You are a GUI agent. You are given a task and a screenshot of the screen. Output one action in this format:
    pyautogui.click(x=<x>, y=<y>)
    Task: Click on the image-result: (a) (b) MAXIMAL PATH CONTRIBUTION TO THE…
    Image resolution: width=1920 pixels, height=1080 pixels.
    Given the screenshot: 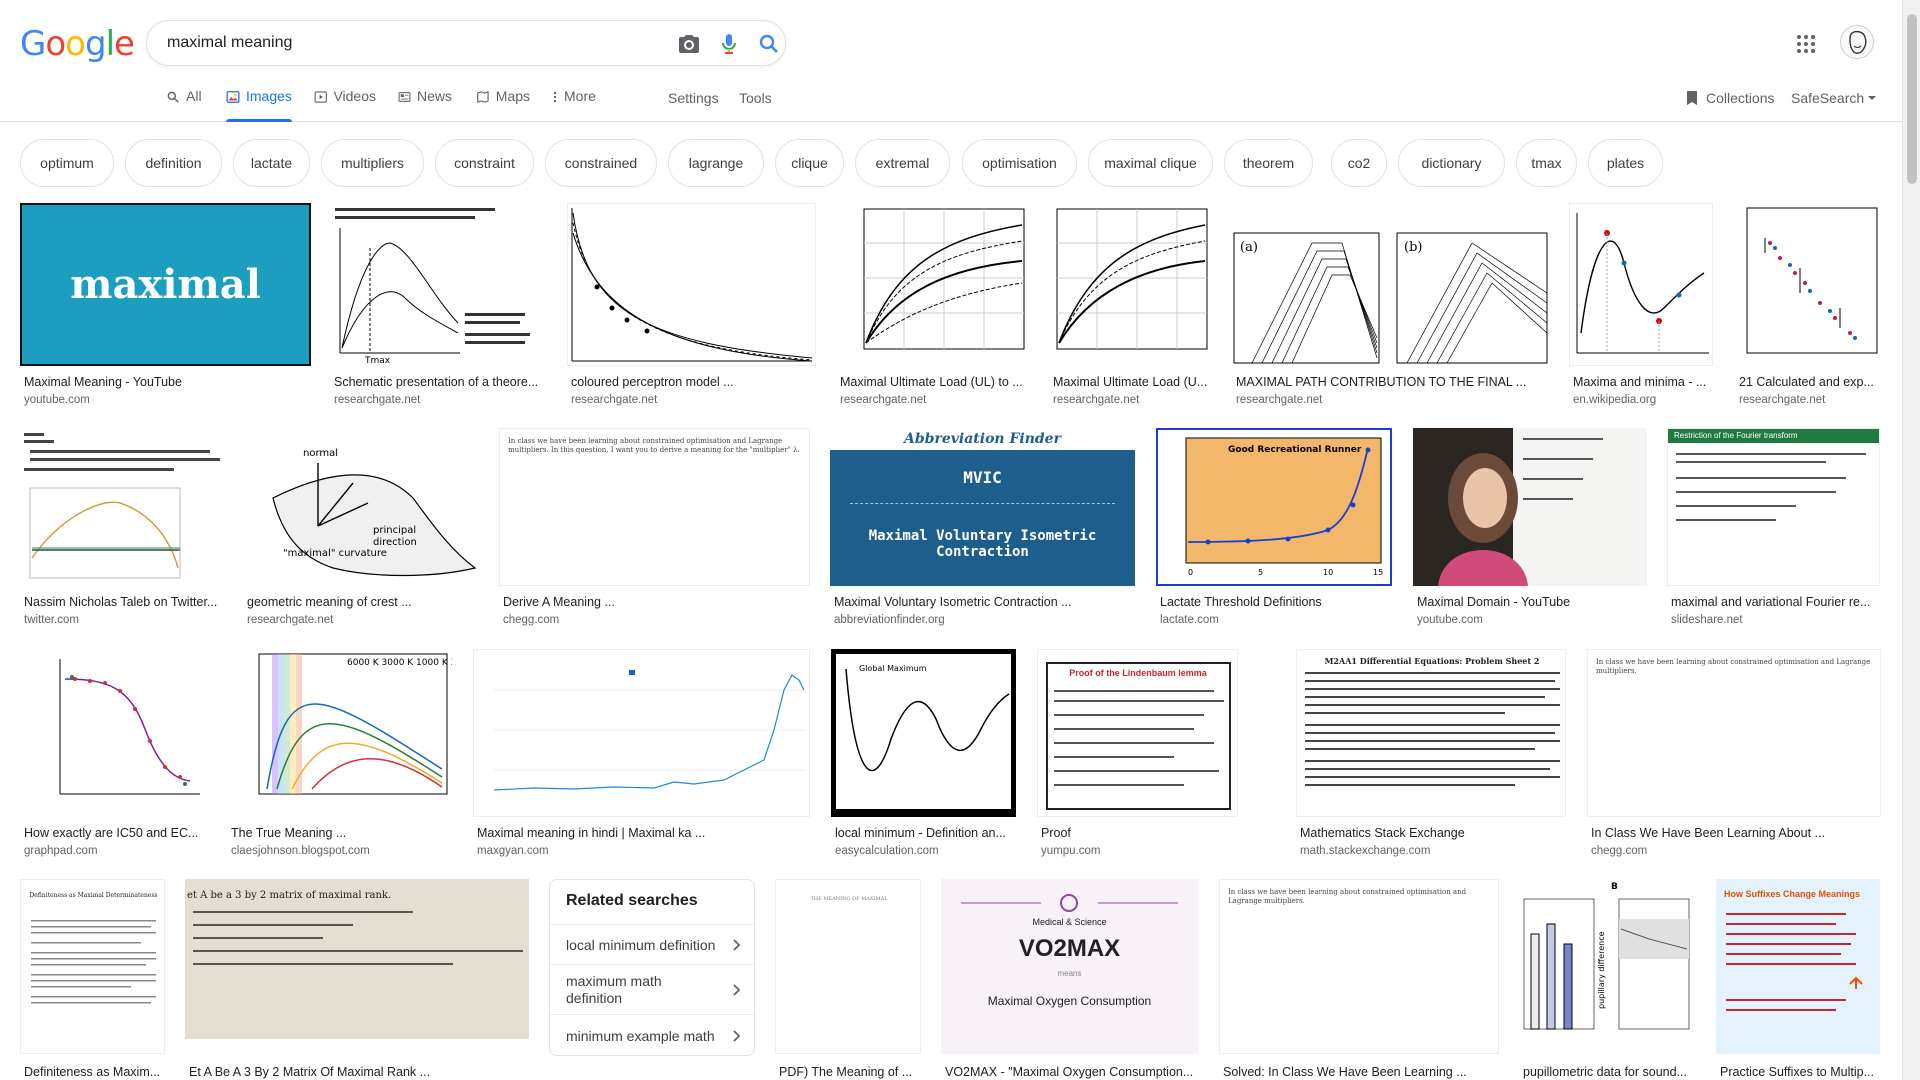 What is the action you would take?
    pyautogui.click(x=1390, y=304)
    